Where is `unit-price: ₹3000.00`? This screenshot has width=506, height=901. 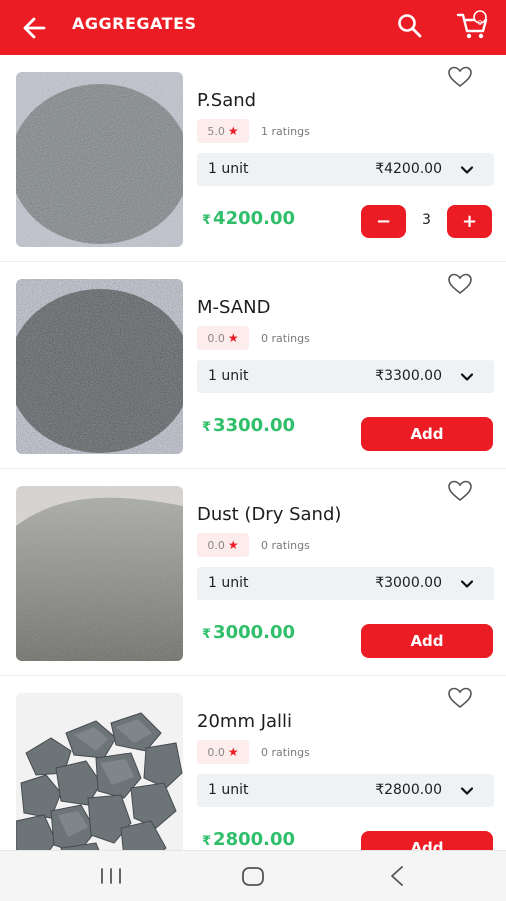
unit-price: ₹3000.00 is located at coordinates (408, 583).